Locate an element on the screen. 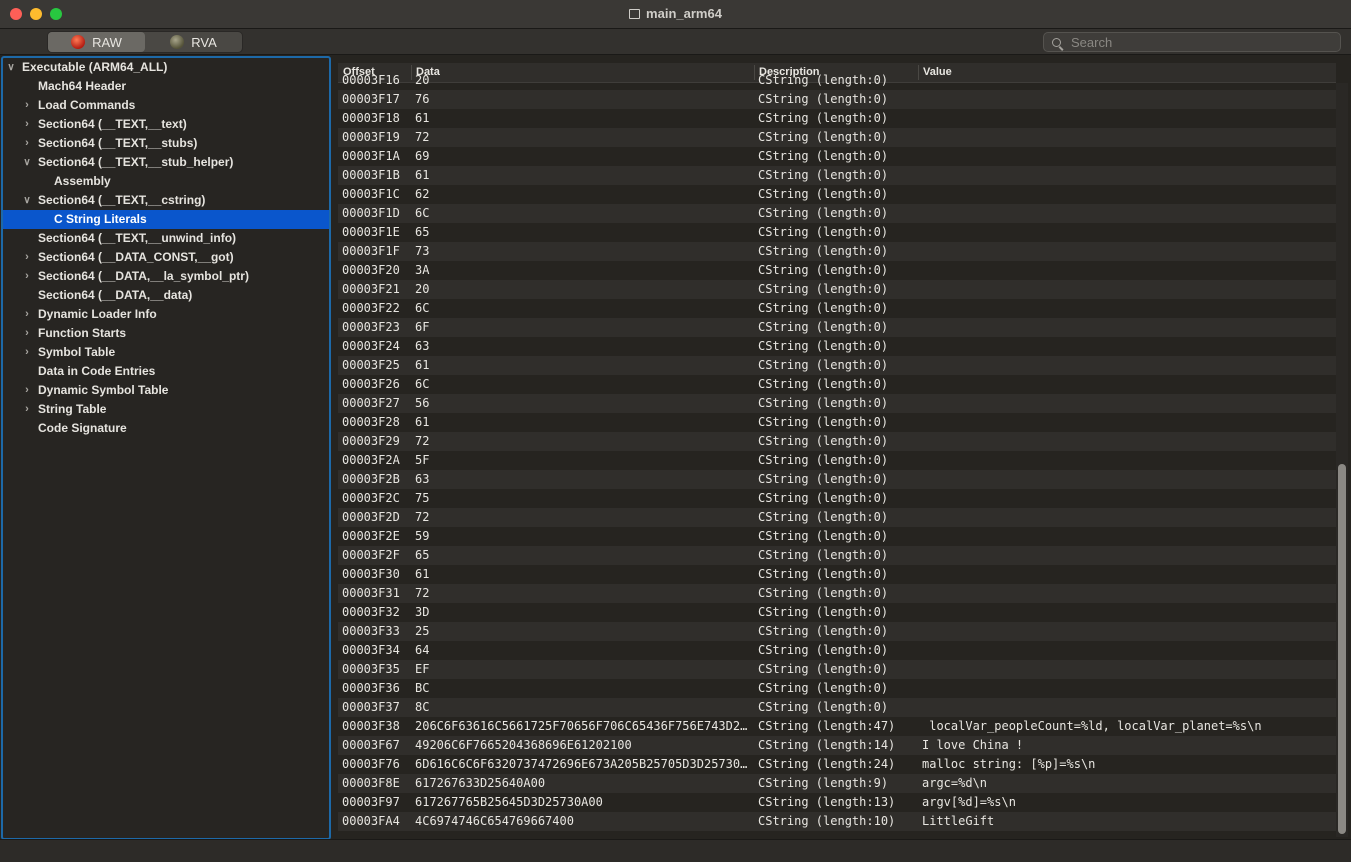  sidebar-item: › String Table is located at coordinates (166, 409).